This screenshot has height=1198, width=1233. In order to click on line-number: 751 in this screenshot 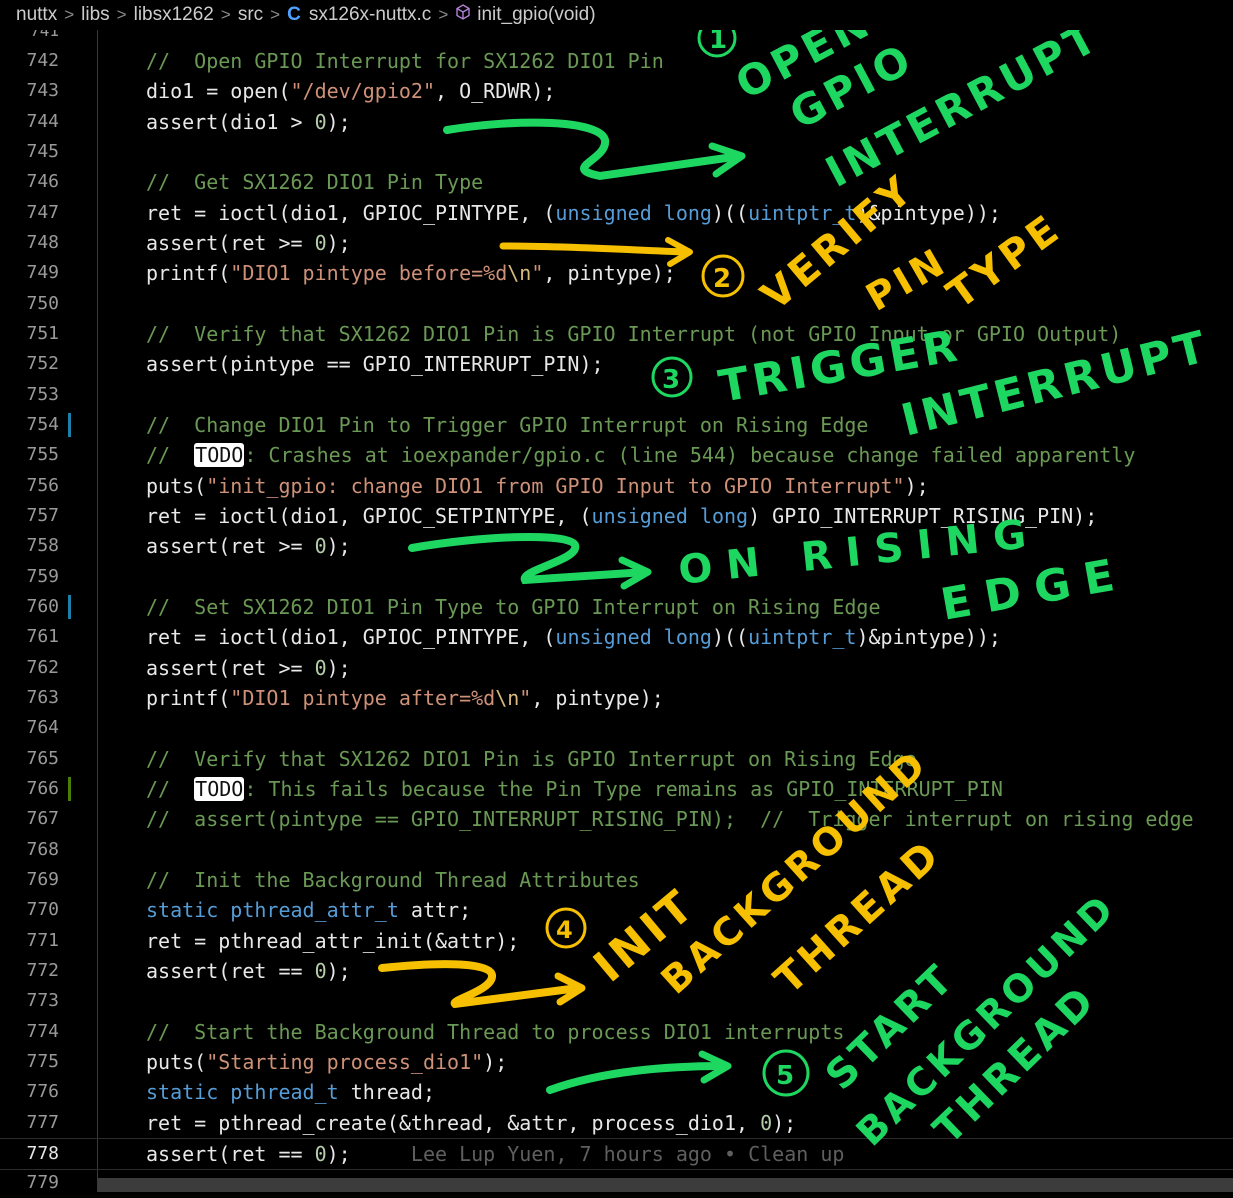, I will do `click(42, 333)`.